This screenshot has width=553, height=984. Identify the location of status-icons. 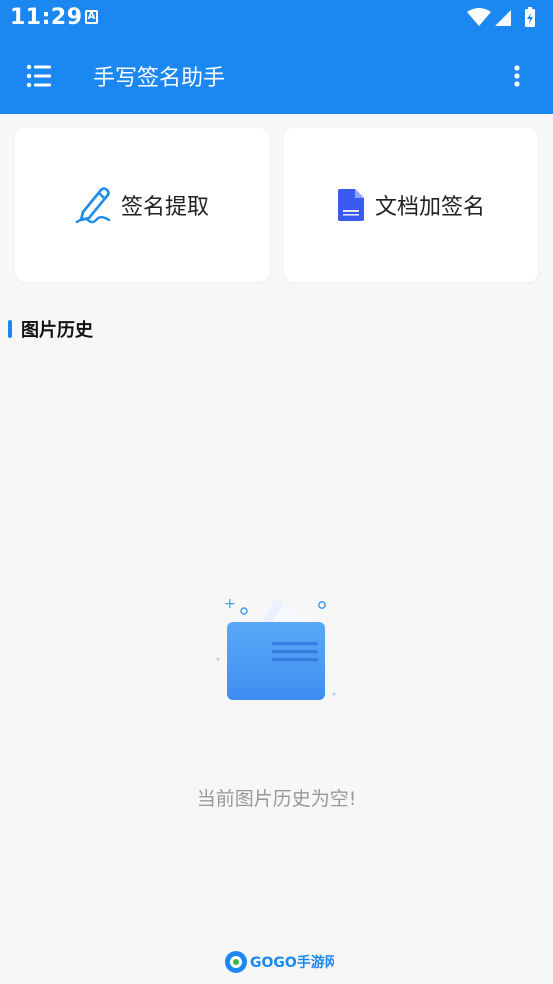
(501, 17).